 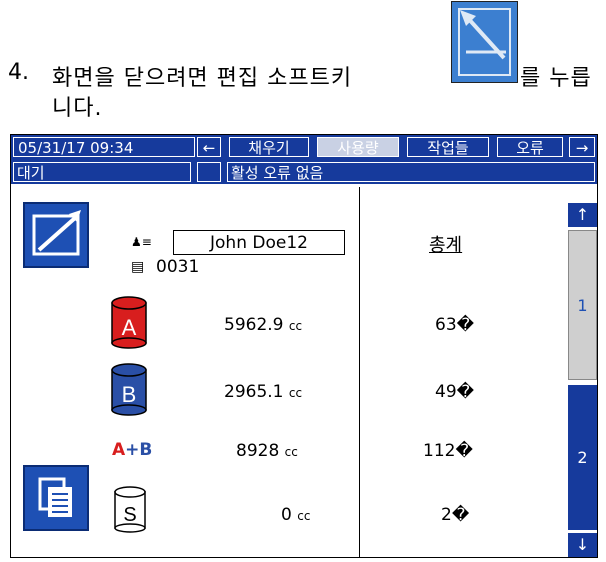 What do you see at coordinates (455, 515) in the screenshot?
I see `solvent-total: 2�` at bounding box center [455, 515].